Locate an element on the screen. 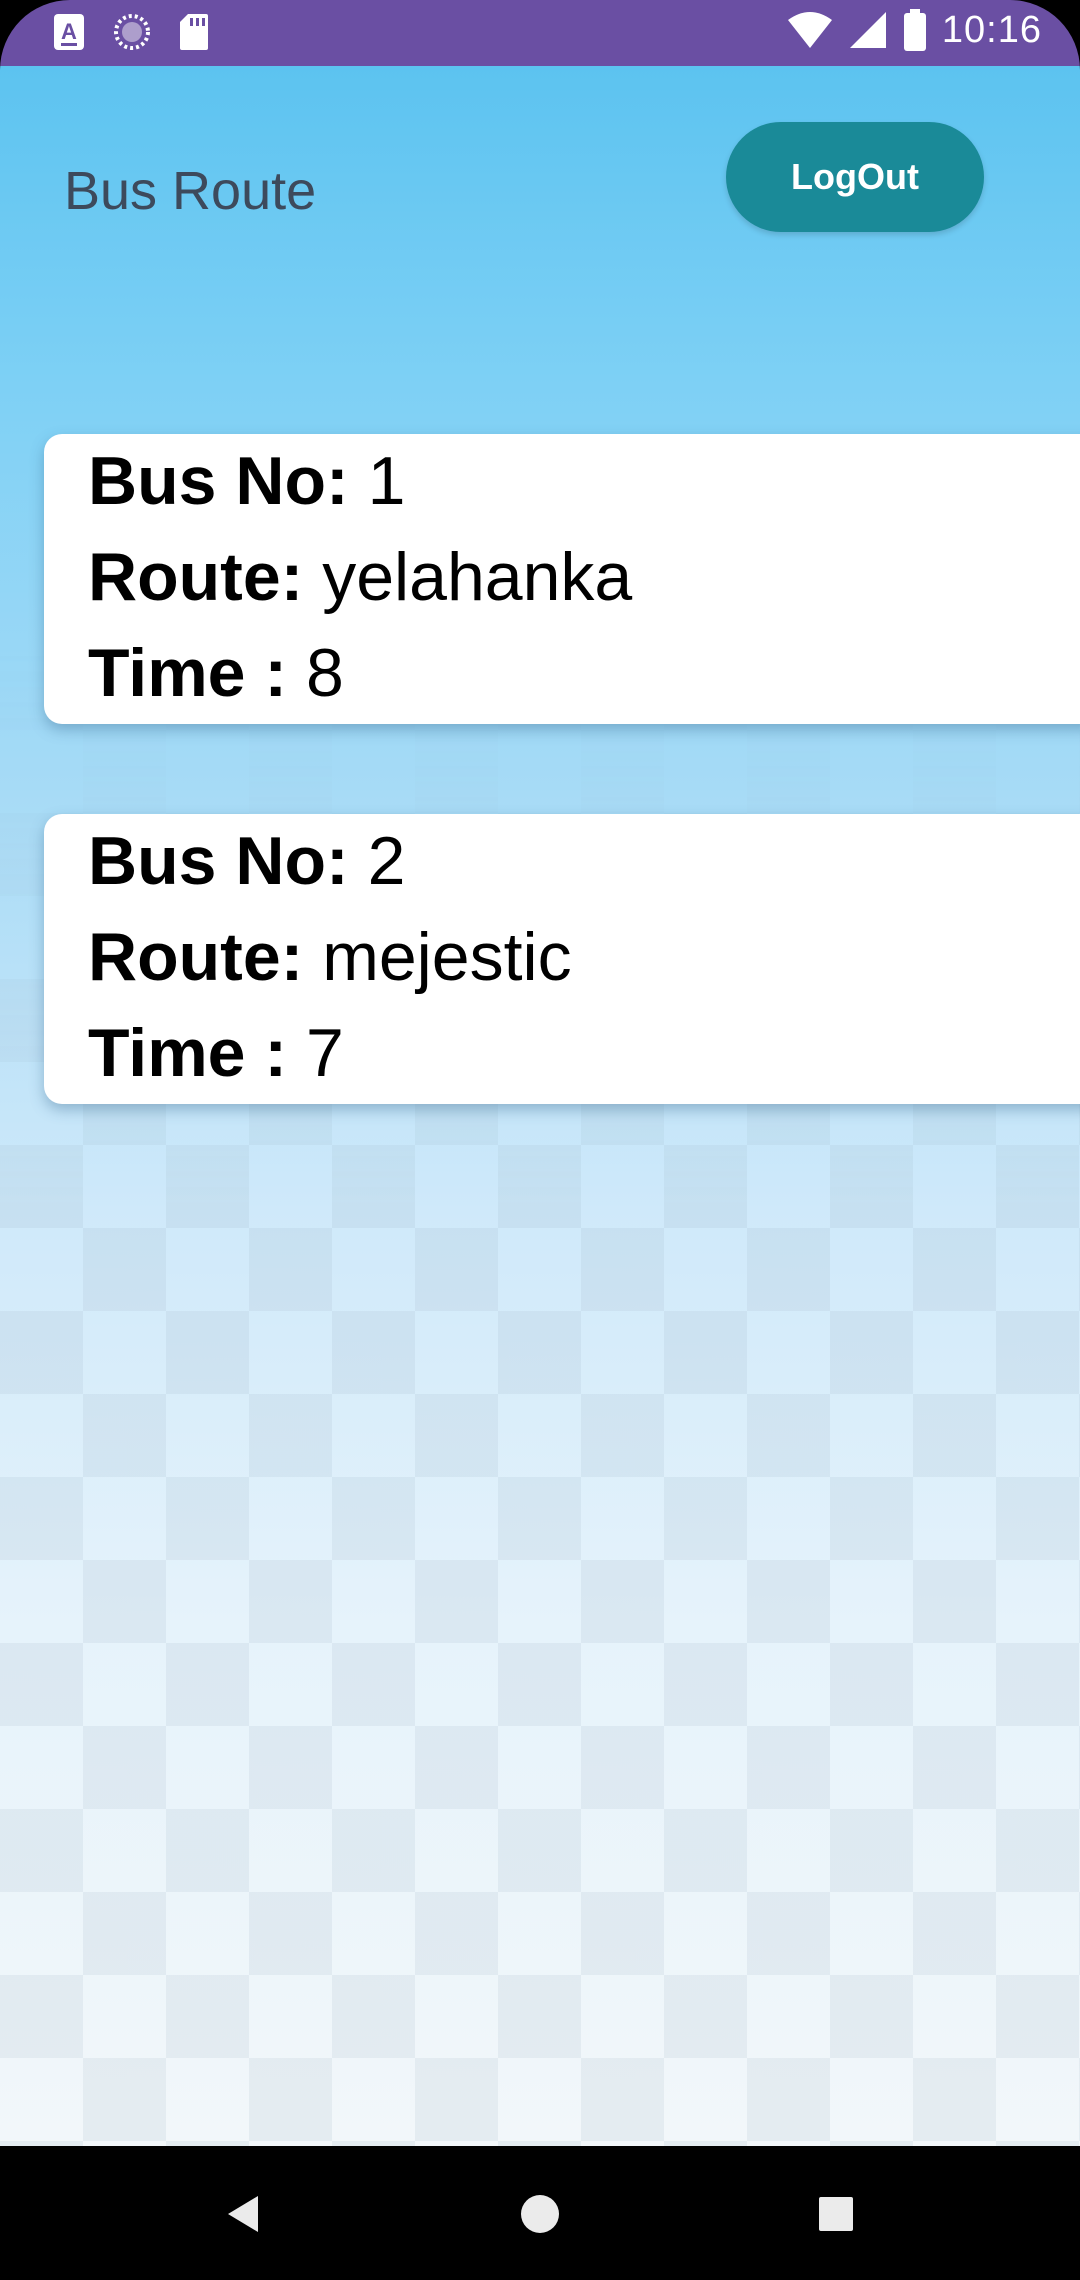  route-value: yelahanka is located at coordinates (477, 577).